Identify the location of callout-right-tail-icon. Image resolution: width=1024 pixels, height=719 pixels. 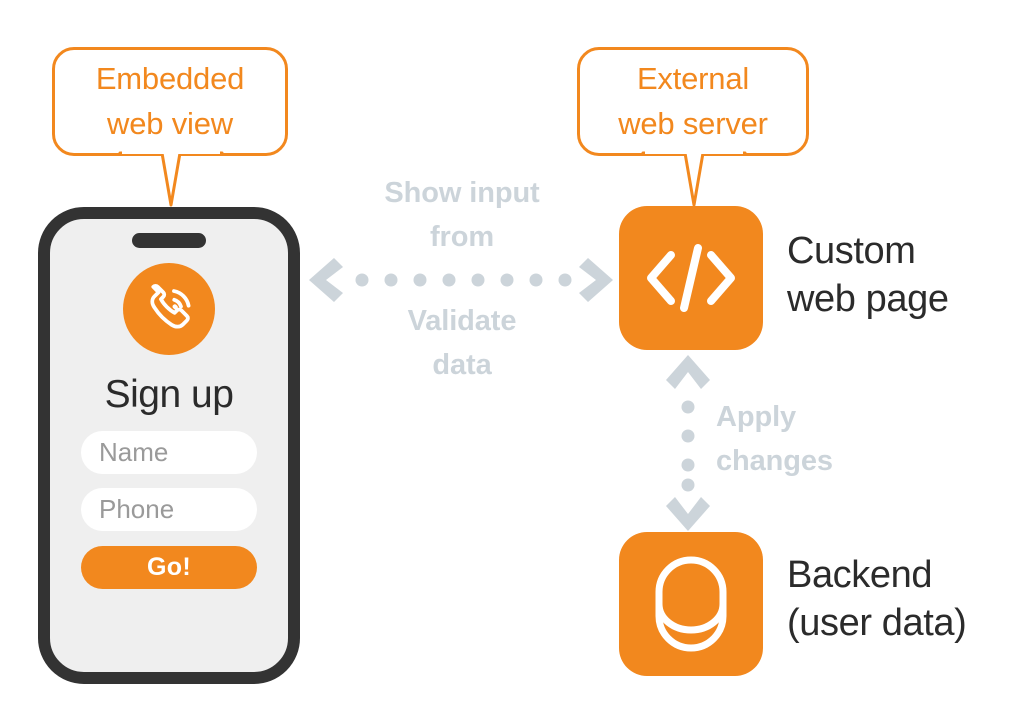
(694, 178).